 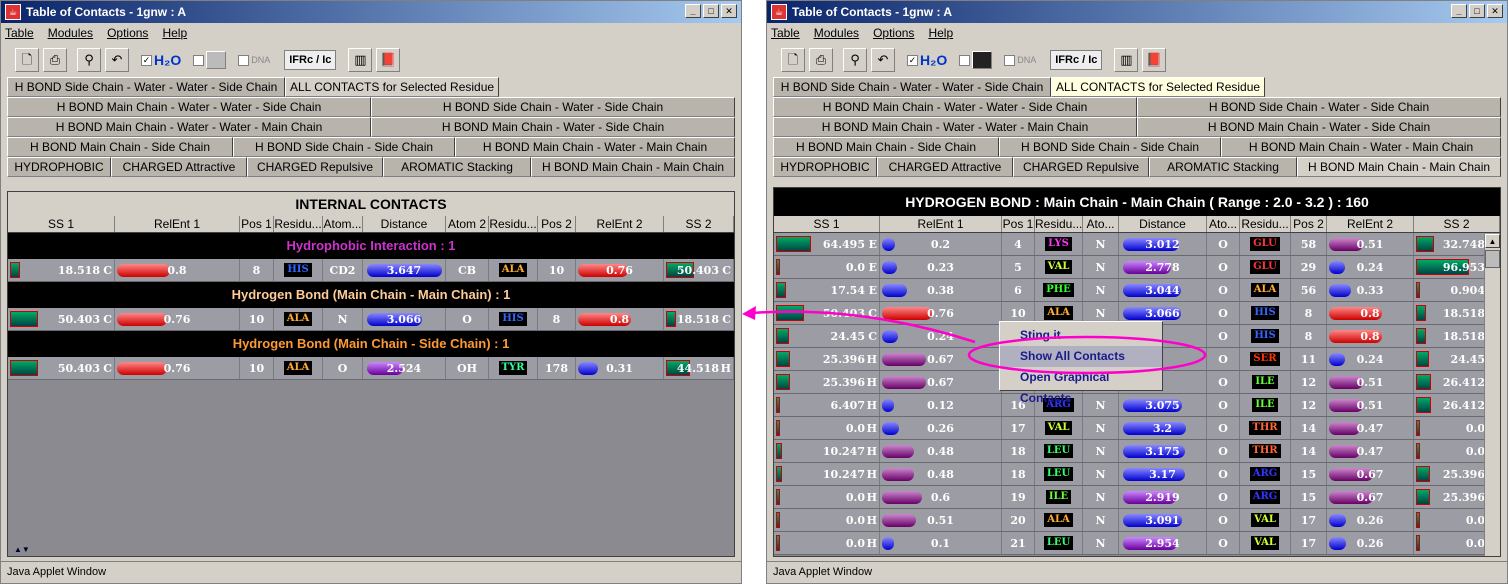 What do you see at coordinates (1137, 428) in the screenshot?
I see `table-row: 0.0H0.2617VALN3.2OTHR140.470.0H` at bounding box center [1137, 428].